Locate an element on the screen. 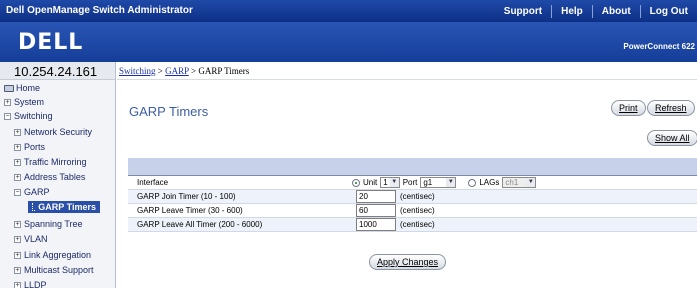 The image size is (697, 288). product-name: PowerConnect 622 is located at coordinates (659, 46).